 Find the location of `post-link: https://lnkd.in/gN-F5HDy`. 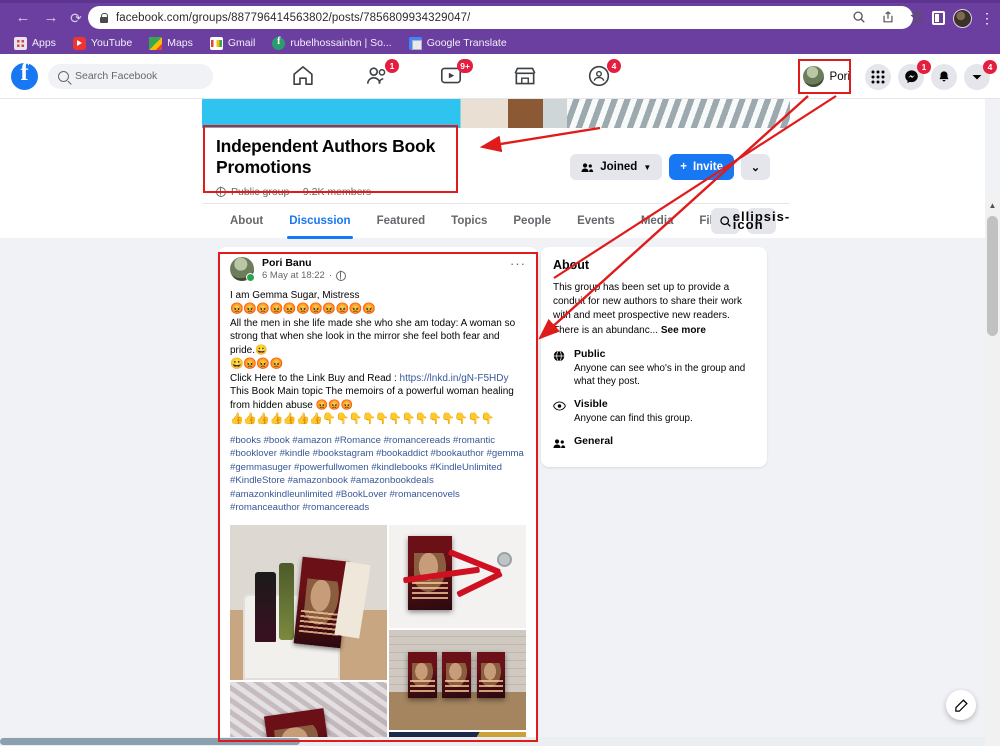

post-link: https://lnkd.in/gN-F5HDy is located at coordinates (454, 378).